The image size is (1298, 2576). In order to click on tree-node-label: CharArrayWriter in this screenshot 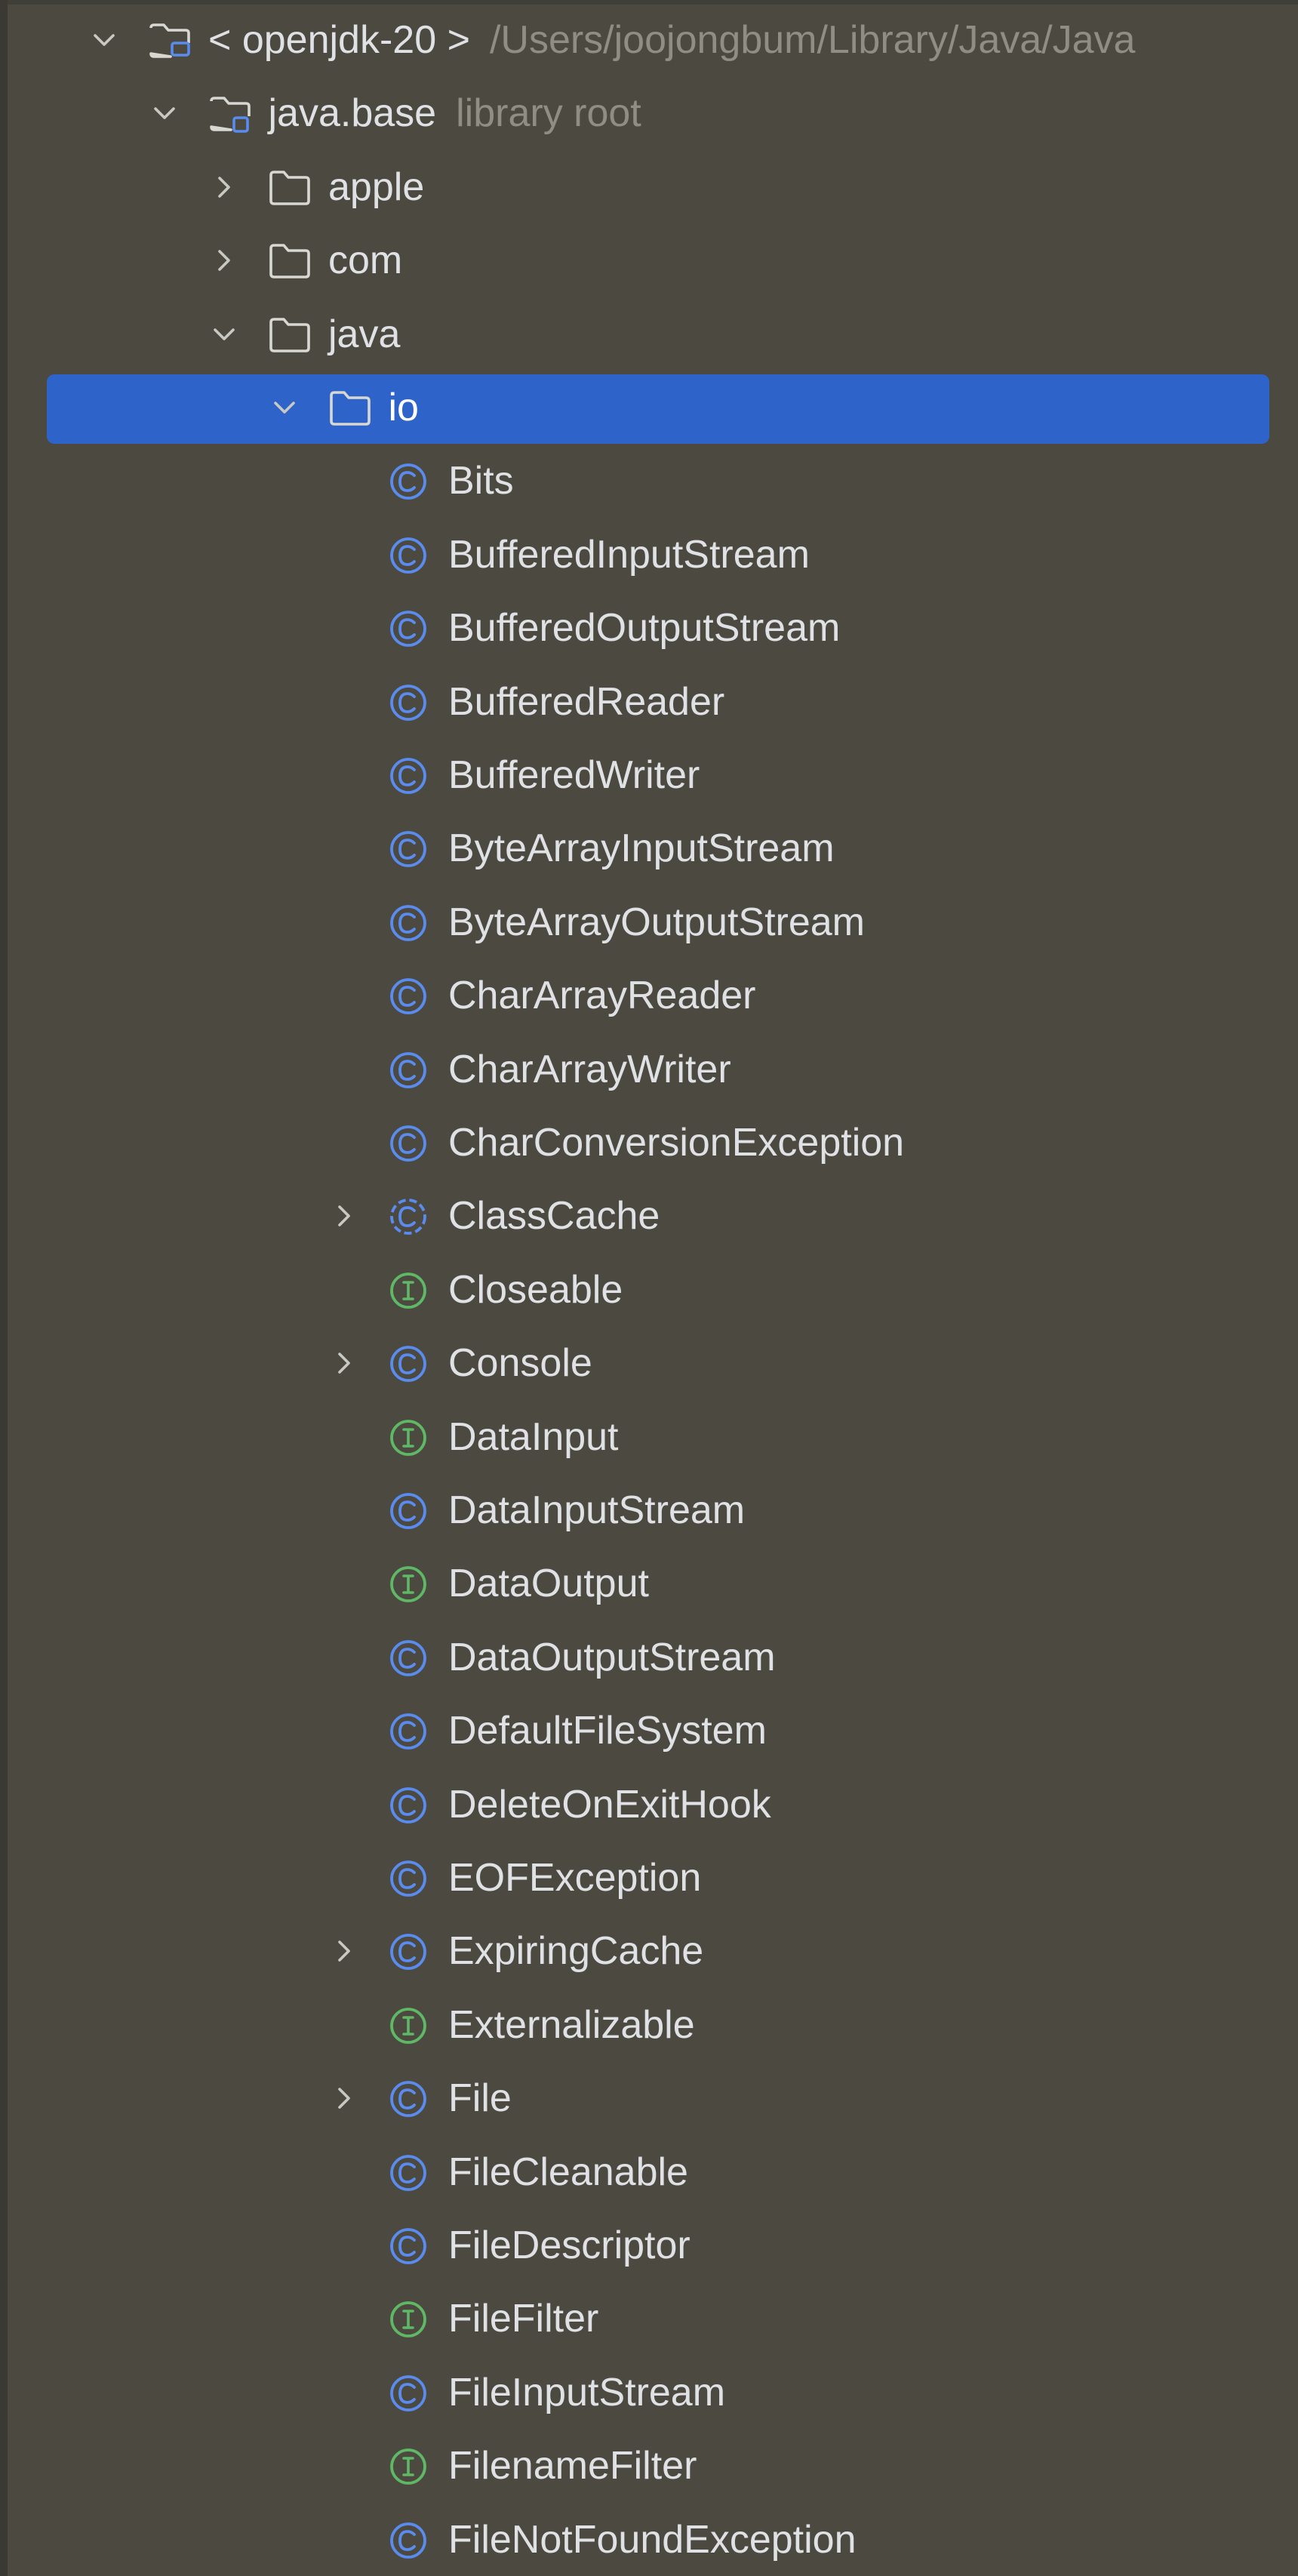, I will do `click(589, 1069)`.